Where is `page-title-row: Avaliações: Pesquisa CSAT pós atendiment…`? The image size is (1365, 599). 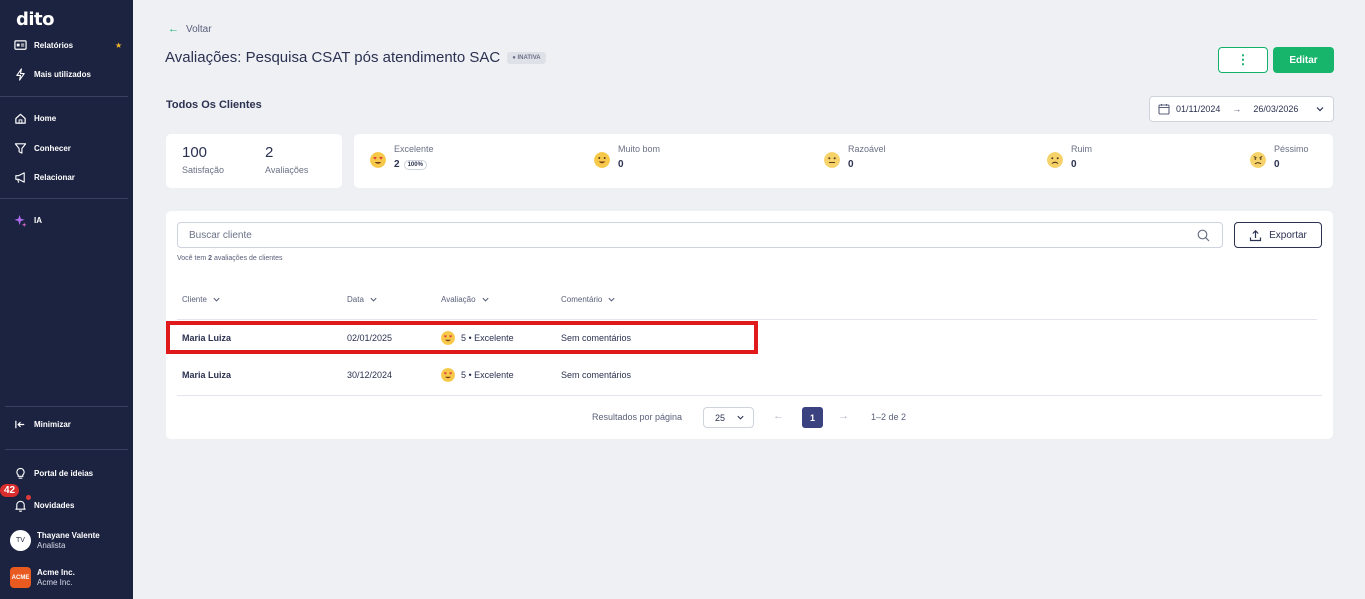 page-title-row: Avaliações: Pesquisa CSAT pós atendiment… is located at coordinates (355, 57).